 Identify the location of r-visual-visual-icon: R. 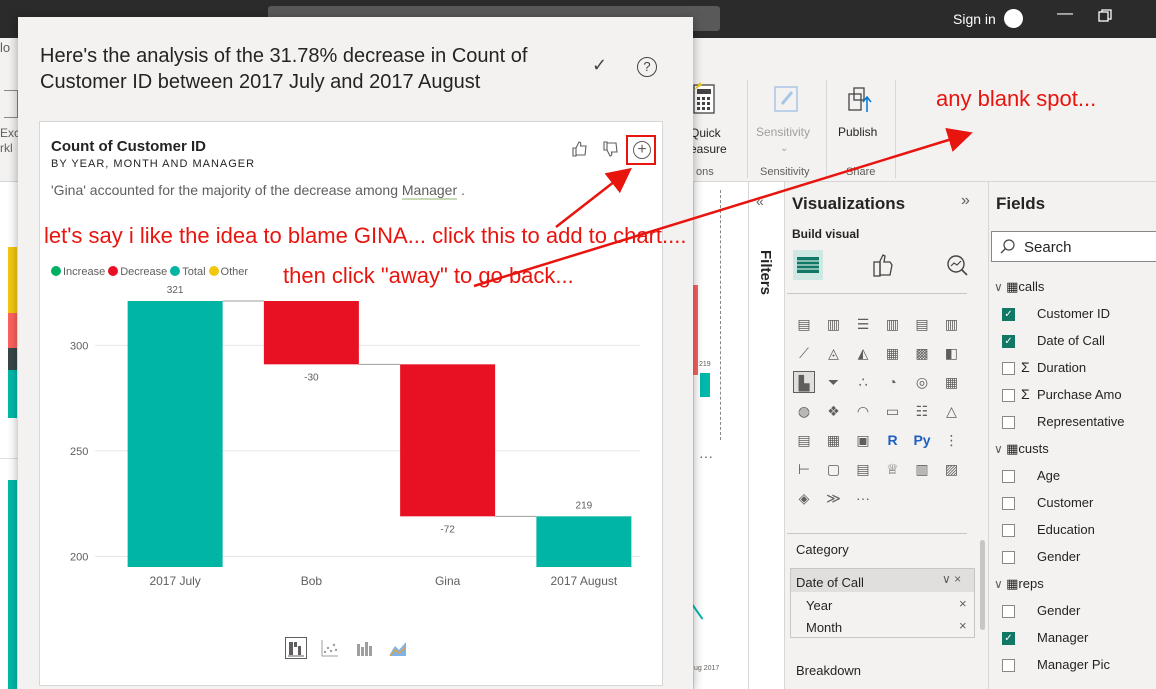
(893, 440).